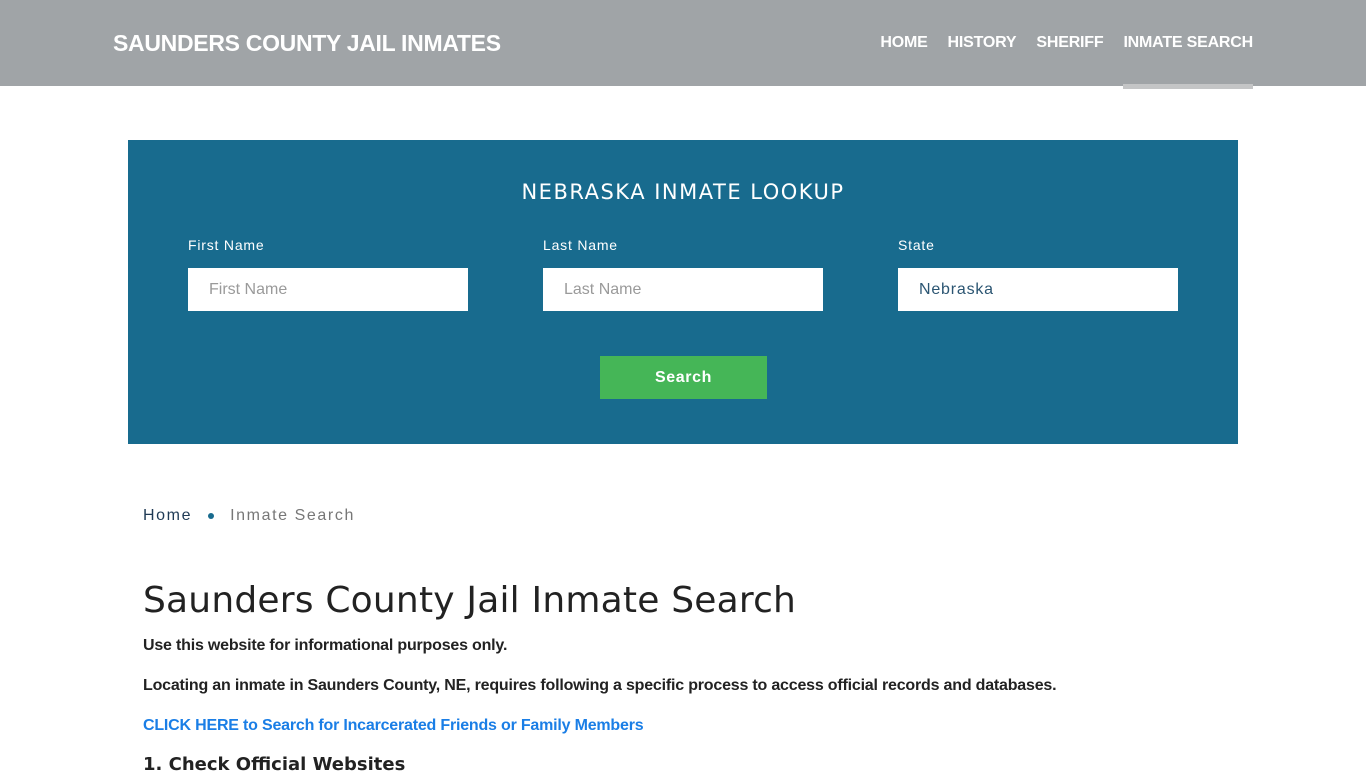 This screenshot has height=775, width=1366. I want to click on nav-inmate-search: INMATE SEARCH, so click(1183, 44).